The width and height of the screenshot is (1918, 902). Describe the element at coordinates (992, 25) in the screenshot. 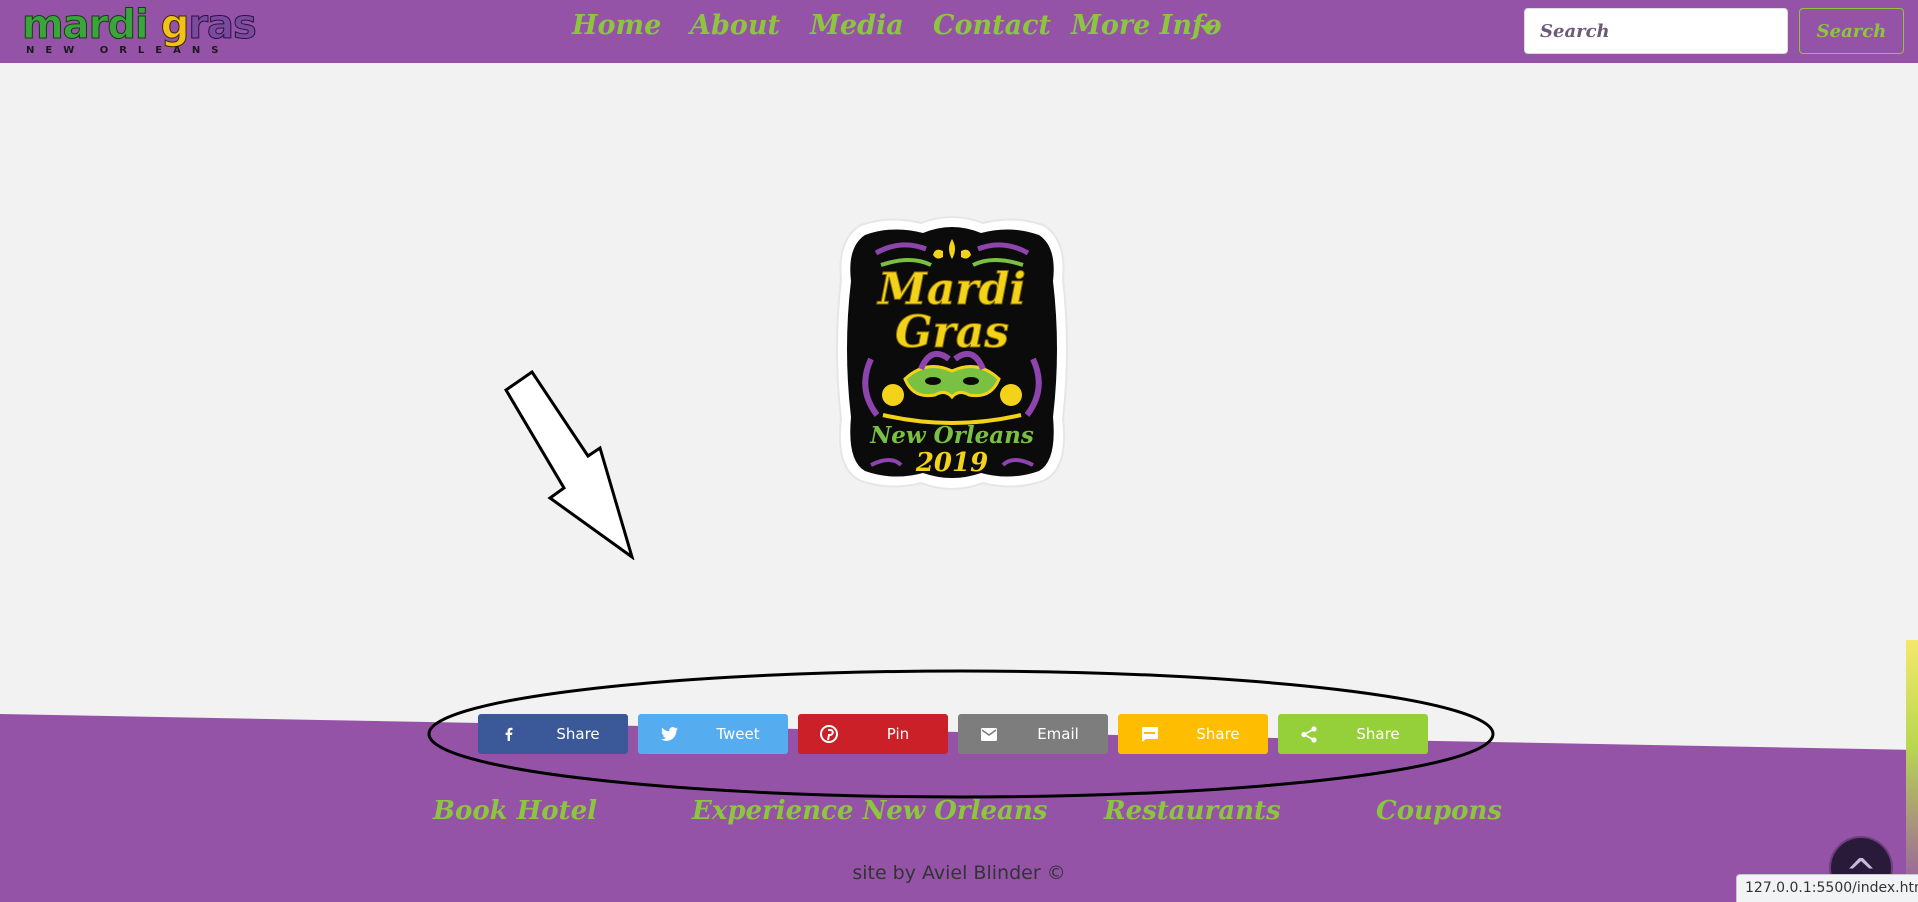

I see `nav-contact: Contact` at that location.